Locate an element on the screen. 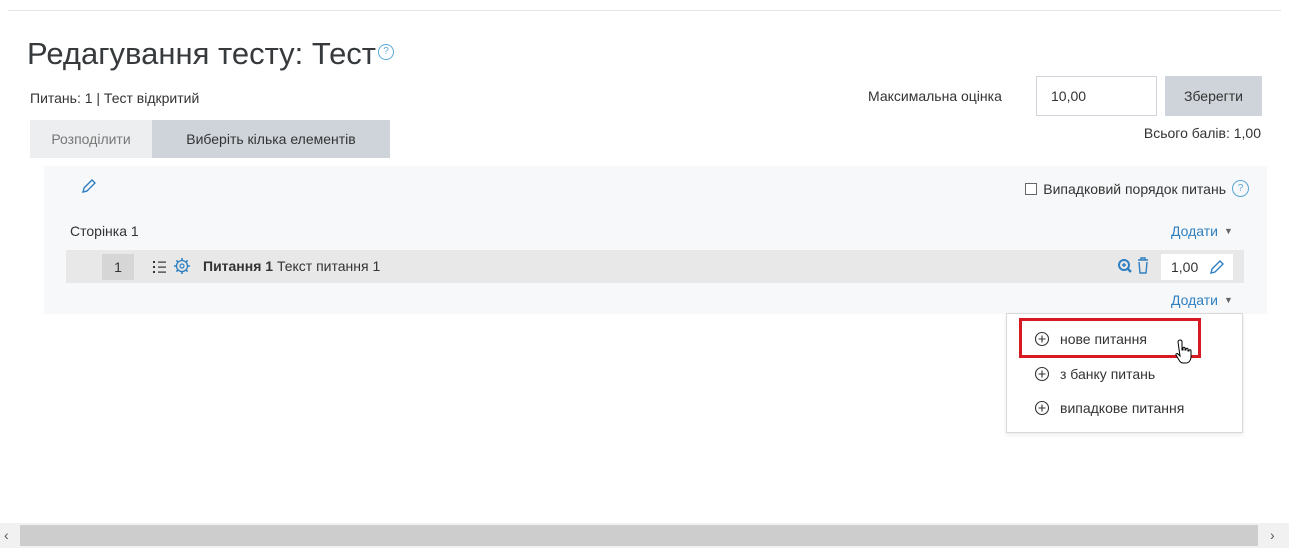  list-icon is located at coordinates (159, 267).